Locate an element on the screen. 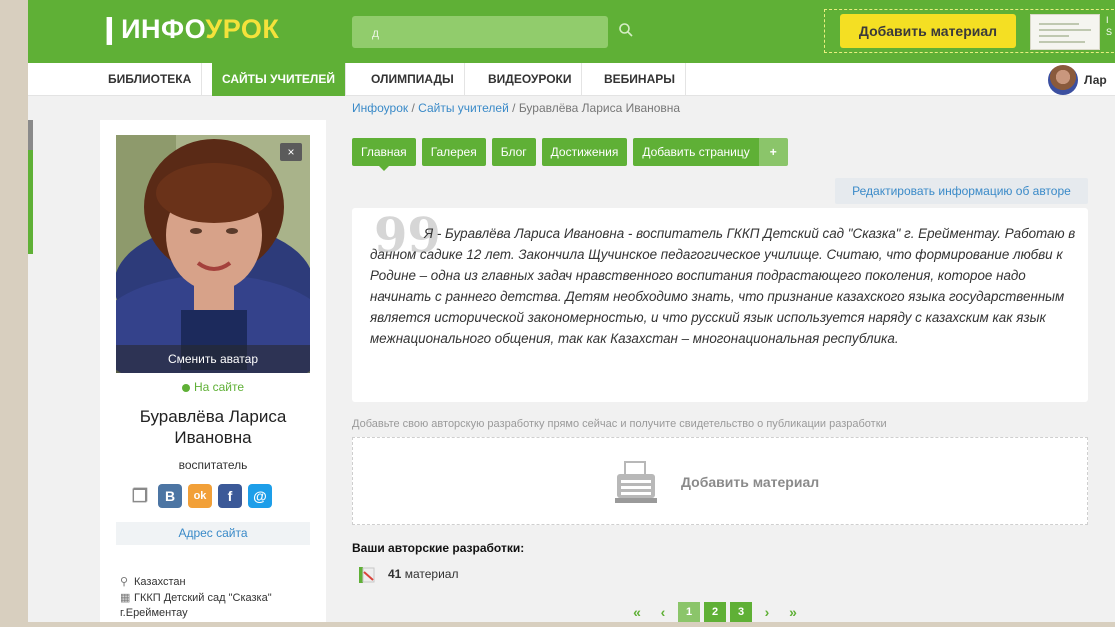 The width and height of the screenshot is (1115, 627). tab-blog: Блог is located at coordinates (513, 152).